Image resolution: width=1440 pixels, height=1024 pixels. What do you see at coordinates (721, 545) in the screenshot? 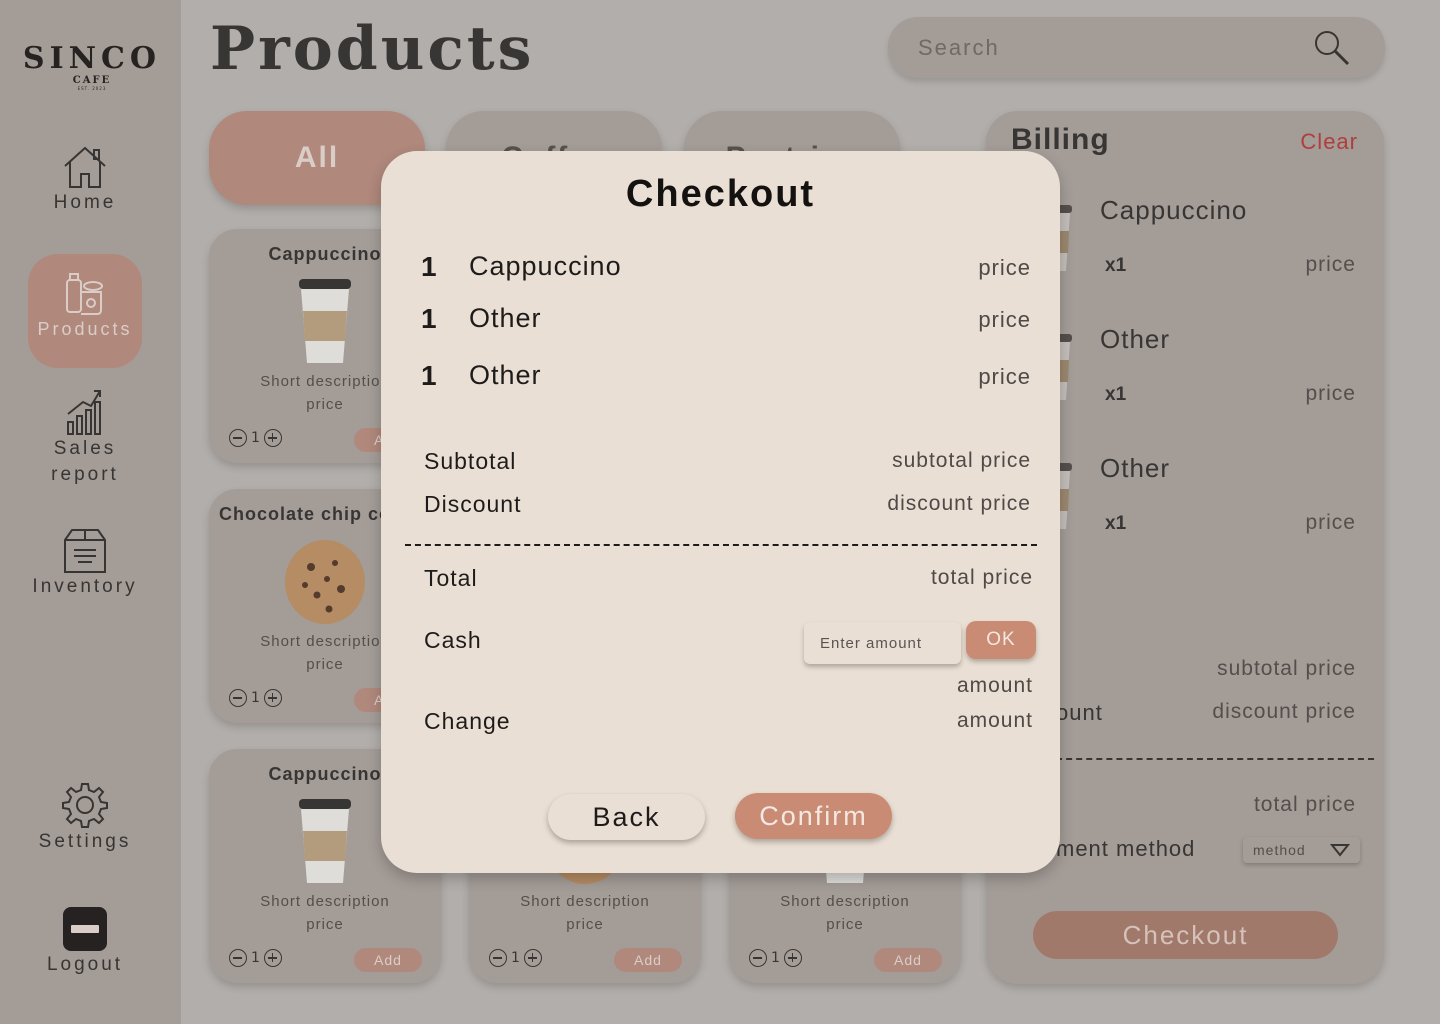
I see `modal-divider` at bounding box center [721, 545].